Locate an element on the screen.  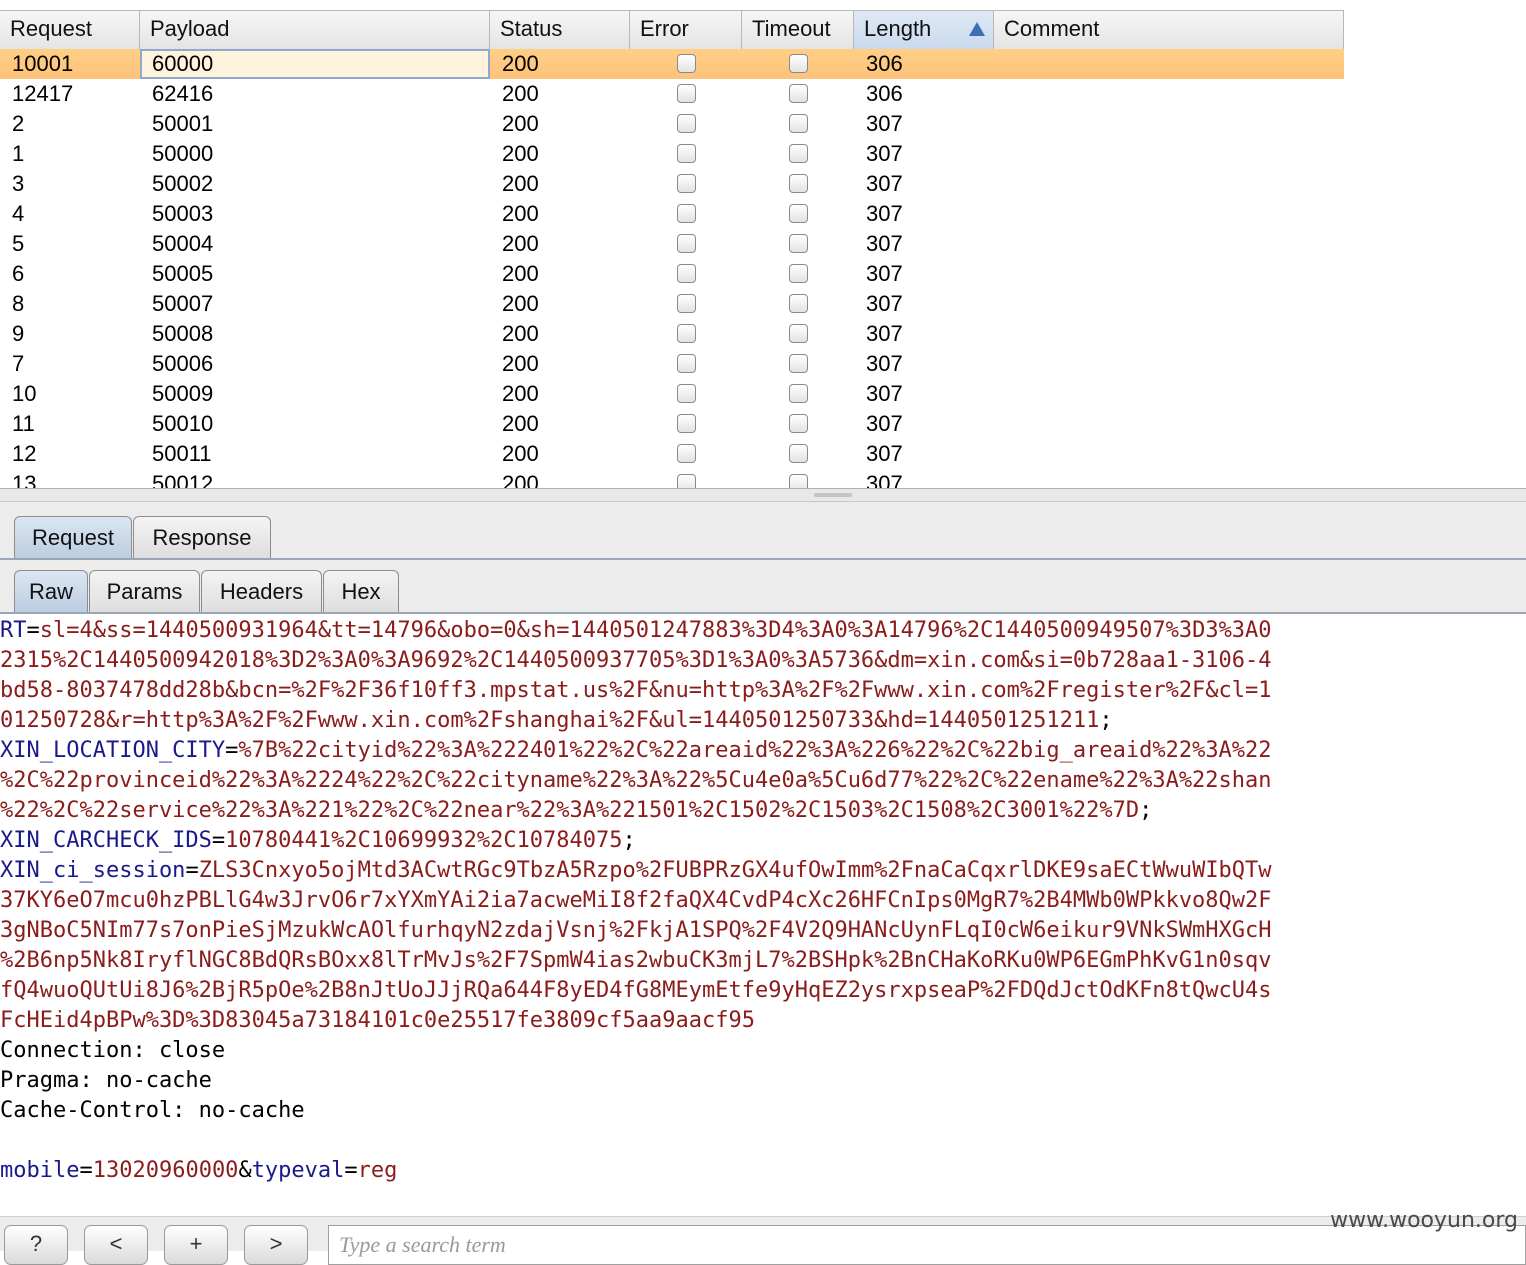
param-value: reg is located at coordinates (377, 1170).